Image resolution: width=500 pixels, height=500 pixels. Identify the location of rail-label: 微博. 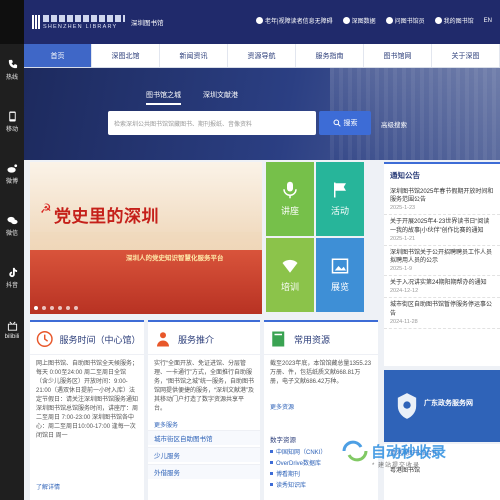
(11, 182).